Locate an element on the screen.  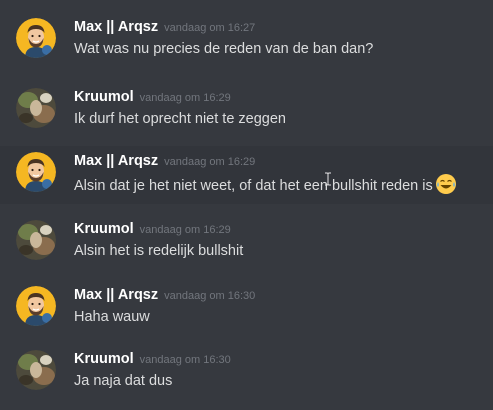
message-text: Alsin het is redelijk bullshit is located at coordinates (159, 251).